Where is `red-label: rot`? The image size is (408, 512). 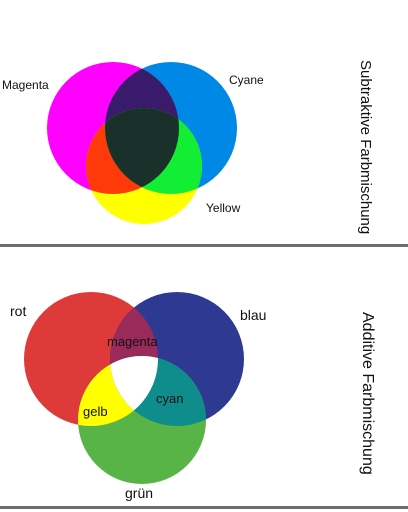 red-label: rot is located at coordinates (18, 311).